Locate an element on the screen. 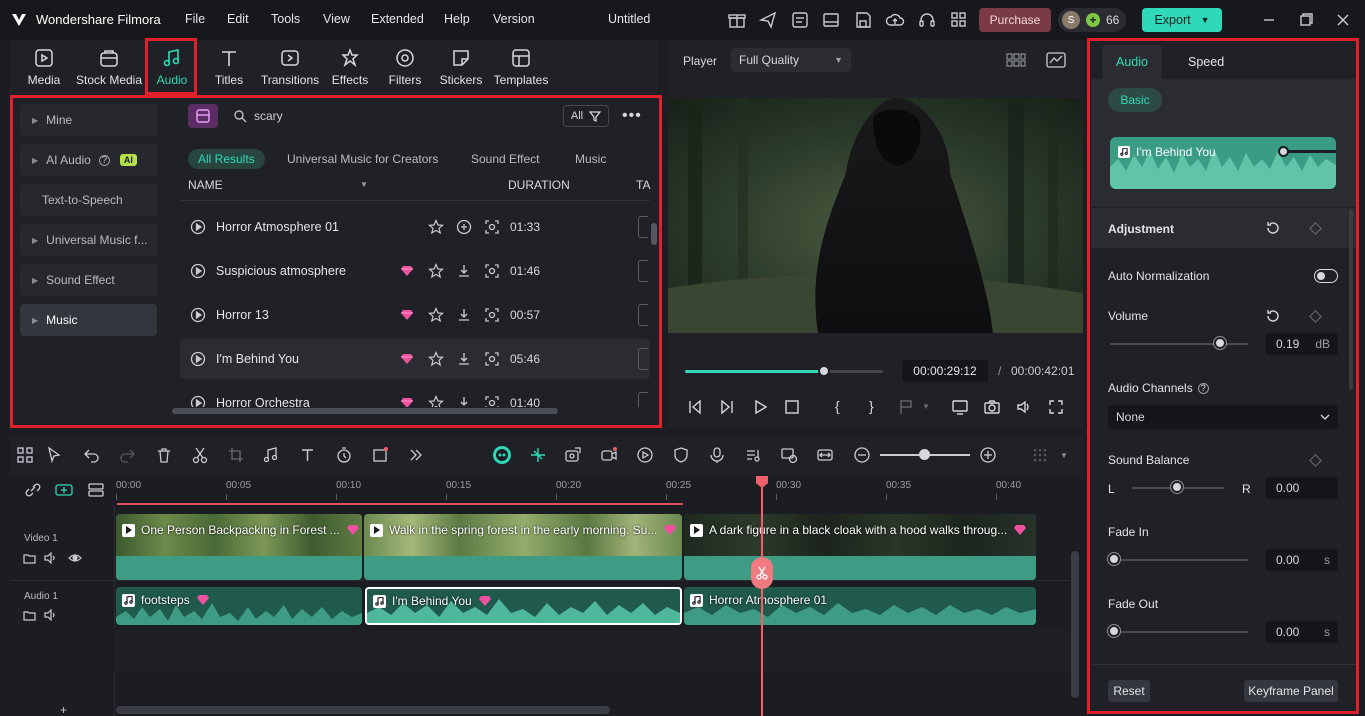 The height and width of the screenshot is (716, 1365). basic-chip: Basic is located at coordinates (1135, 100).